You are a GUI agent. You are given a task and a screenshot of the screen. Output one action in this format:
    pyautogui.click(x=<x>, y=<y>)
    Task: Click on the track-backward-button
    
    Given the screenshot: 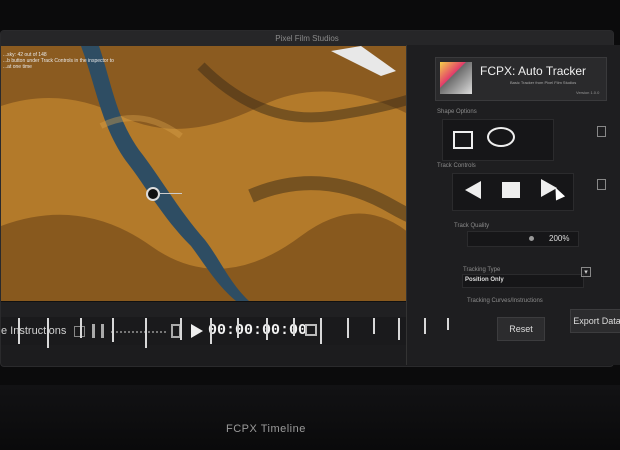 What is the action you would take?
    pyautogui.click(x=473, y=190)
    